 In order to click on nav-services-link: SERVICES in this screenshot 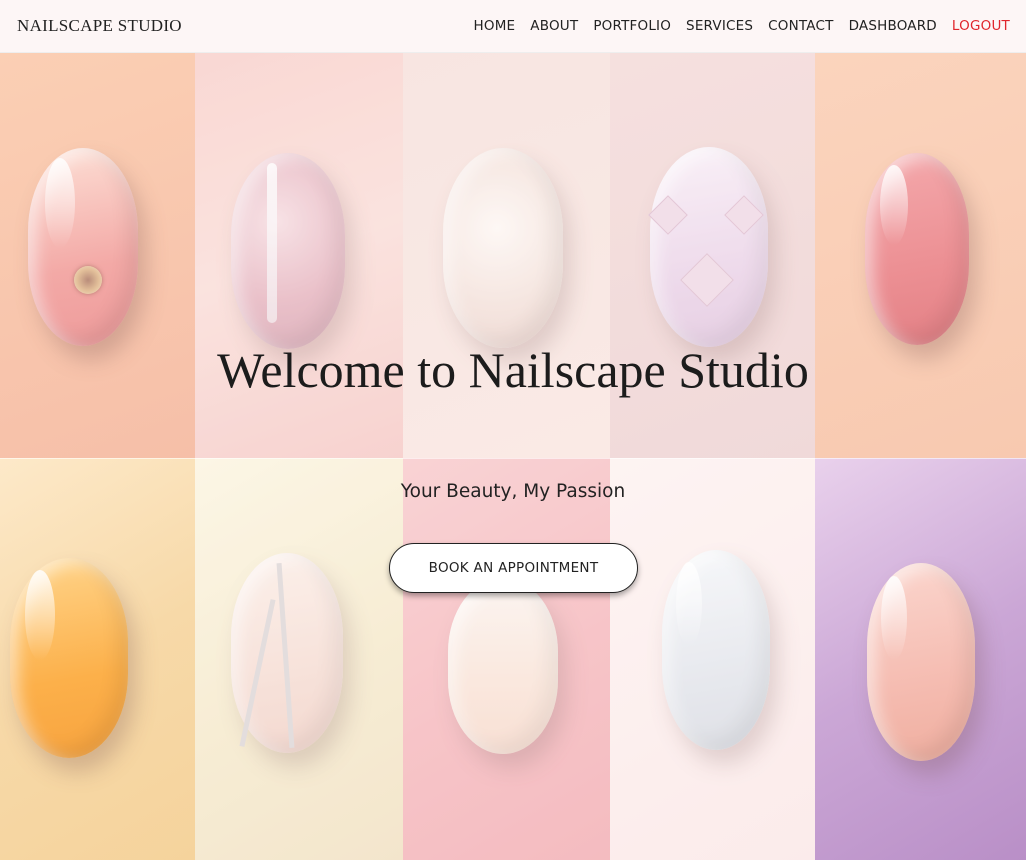, I will do `click(719, 26)`.